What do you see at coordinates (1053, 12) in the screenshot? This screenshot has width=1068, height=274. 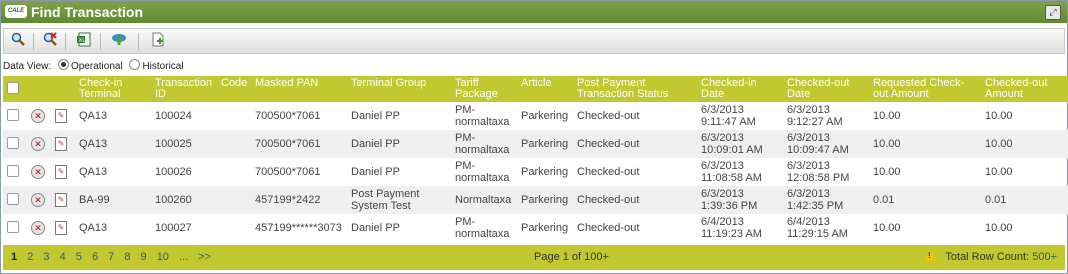 I see `maximize-icon: ⤢` at bounding box center [1053, 12].